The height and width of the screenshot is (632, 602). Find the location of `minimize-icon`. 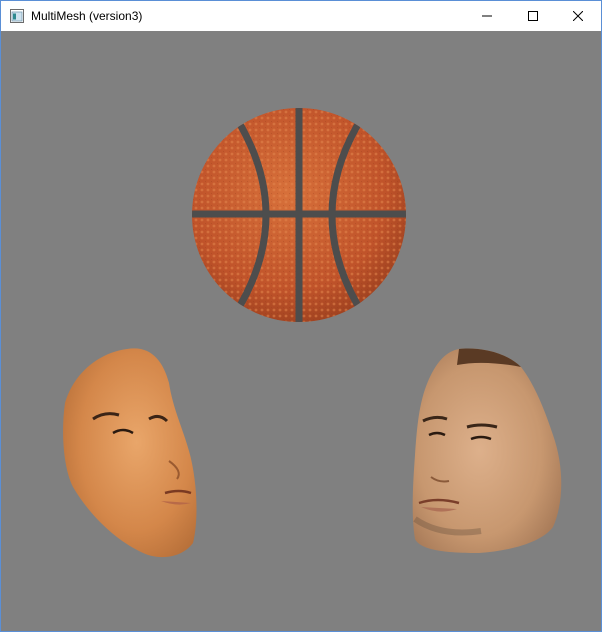

minimize-icon is located at coordinates (487, 16).